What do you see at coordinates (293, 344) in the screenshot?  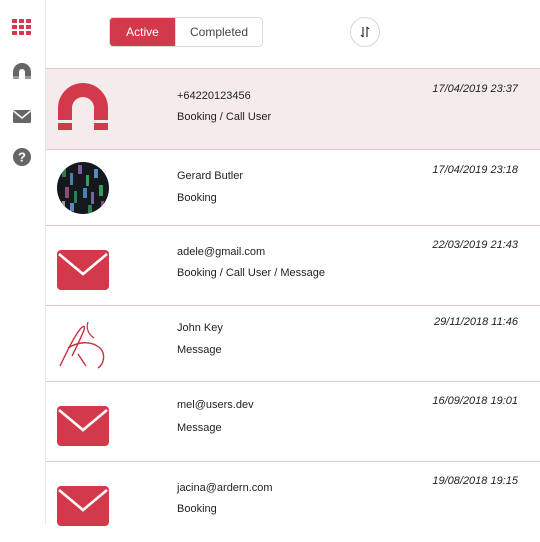 I see `list-item: John Key Message 29/11/2018 11:46` at bounding box center [293, 344].